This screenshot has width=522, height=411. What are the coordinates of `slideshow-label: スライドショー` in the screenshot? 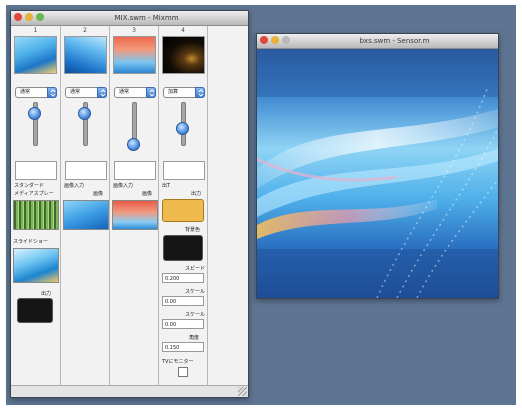 It's located at (31, 242).